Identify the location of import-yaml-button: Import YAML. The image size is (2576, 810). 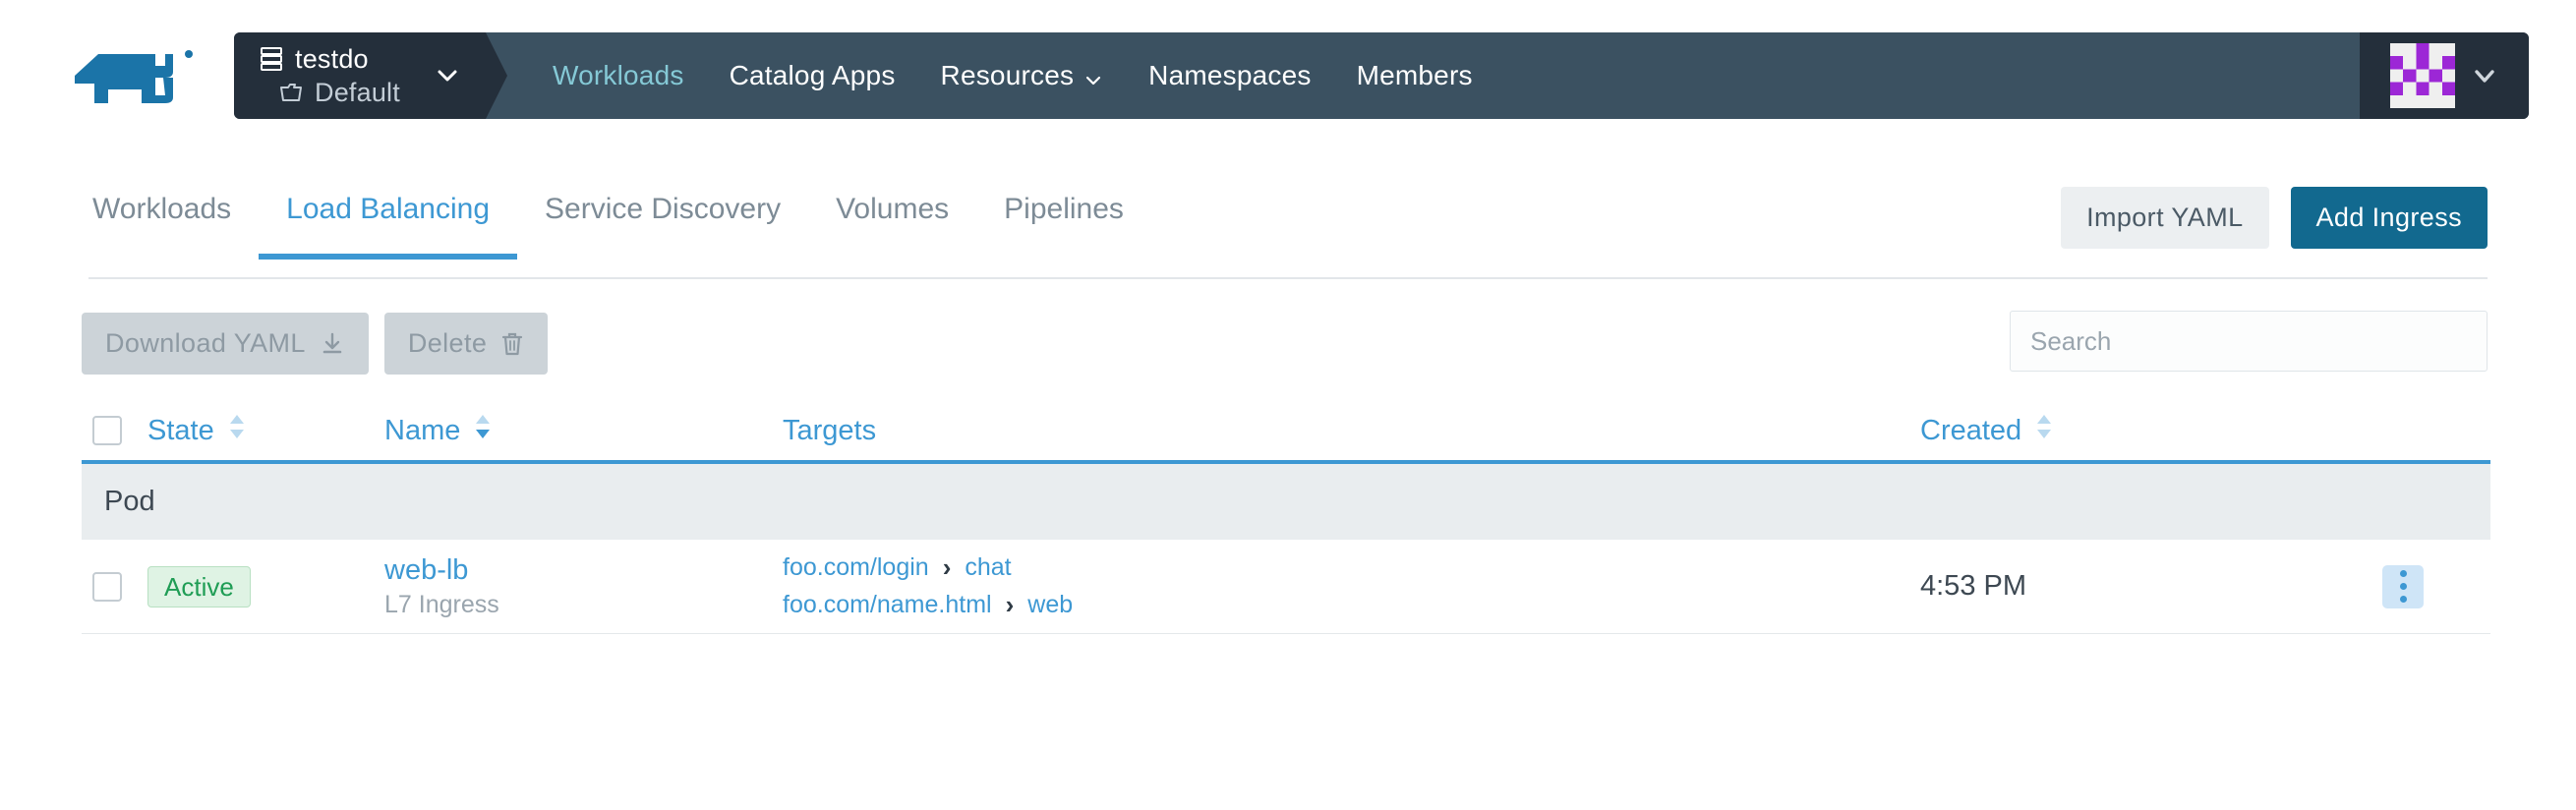
(2165, 218).